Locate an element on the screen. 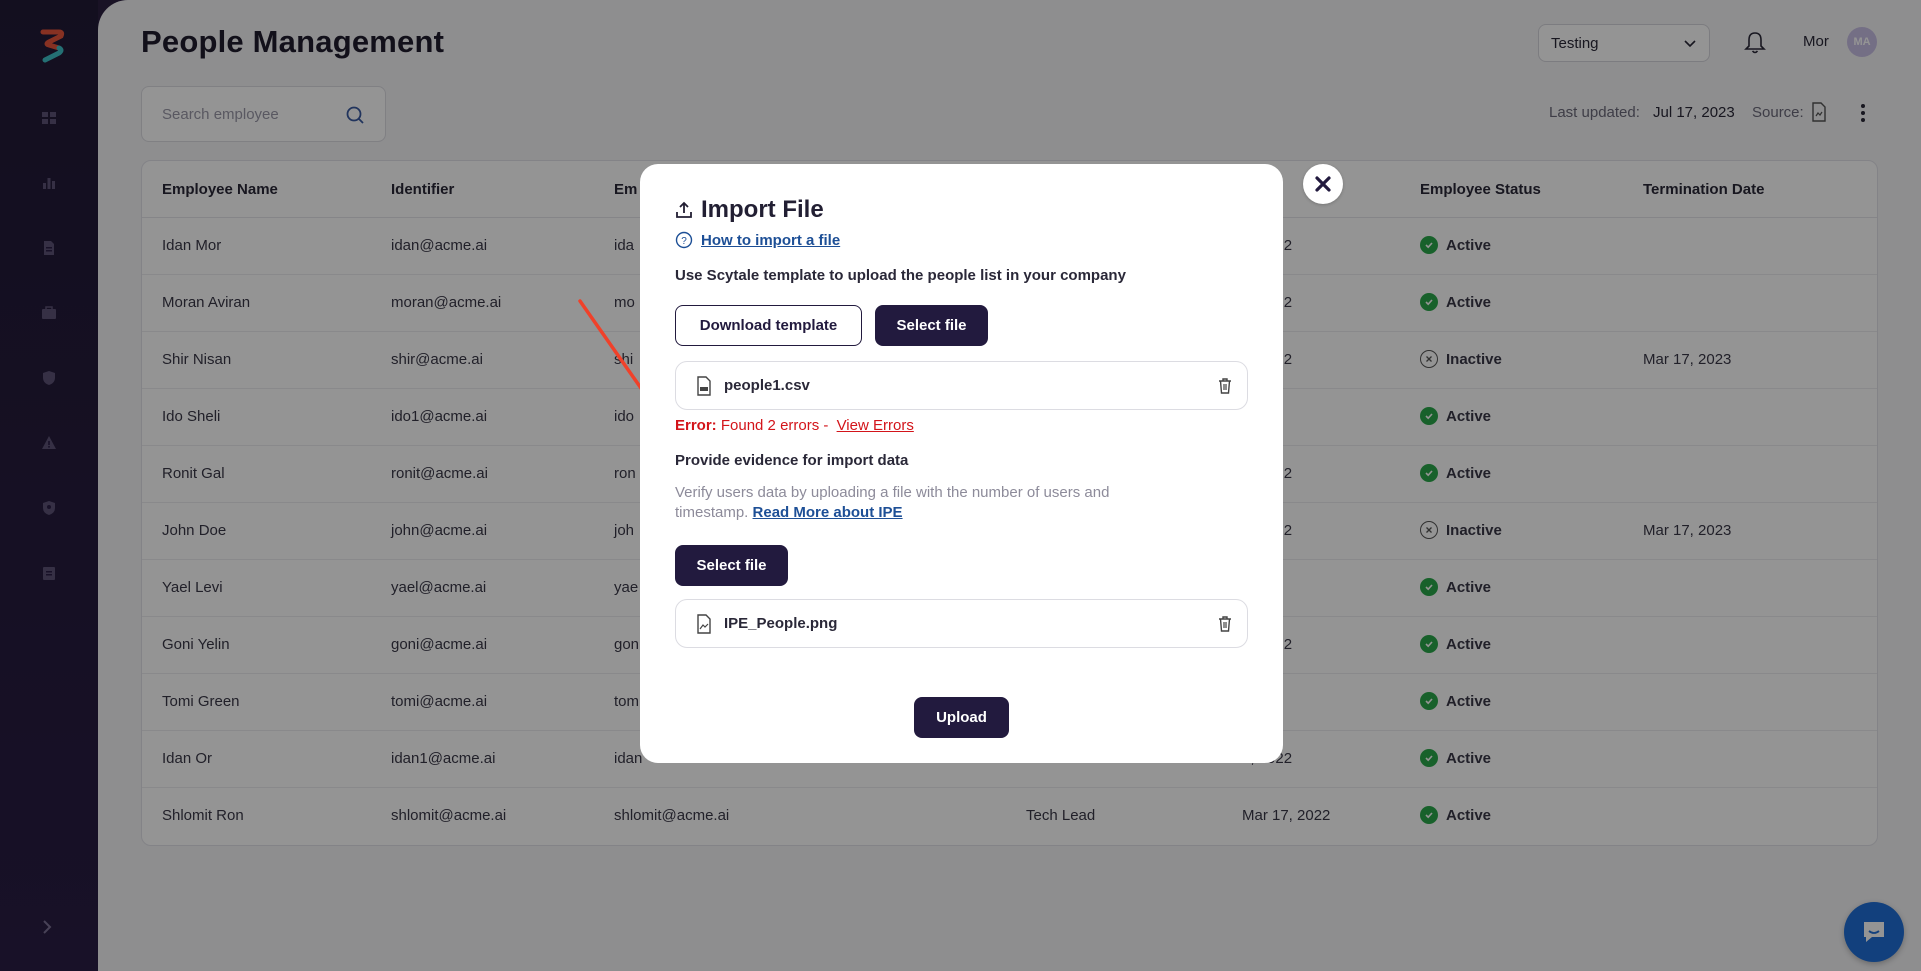  how-to-import-link: How to import a file is located at coordinates (770, 240).